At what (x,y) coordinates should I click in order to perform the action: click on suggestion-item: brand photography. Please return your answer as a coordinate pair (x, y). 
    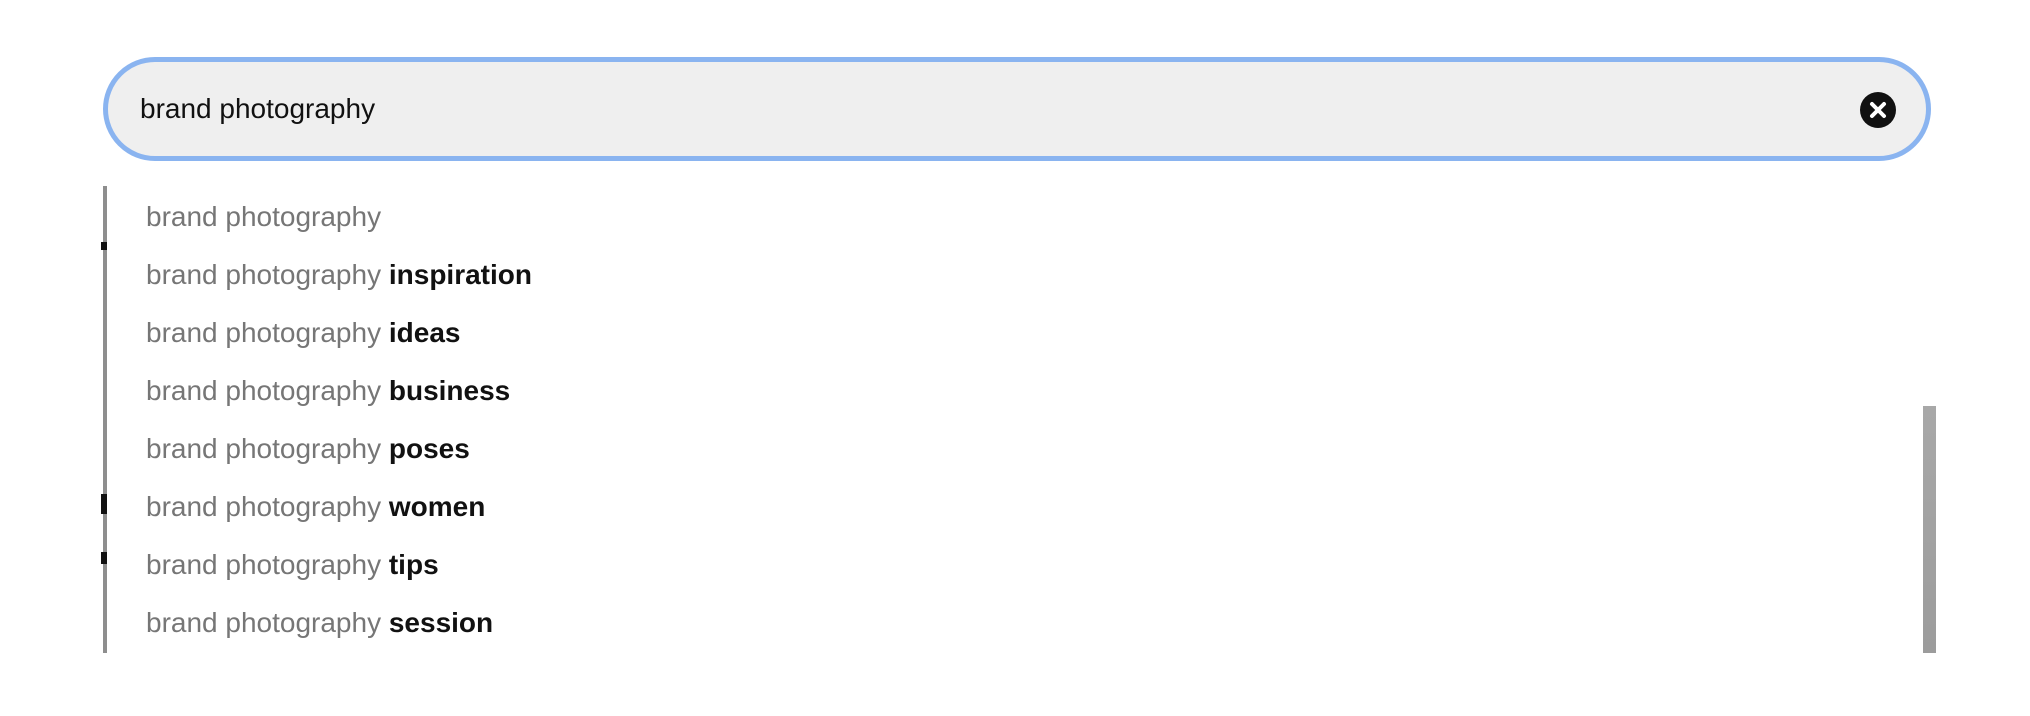
    Looking at the image, I should click on (263, 217).